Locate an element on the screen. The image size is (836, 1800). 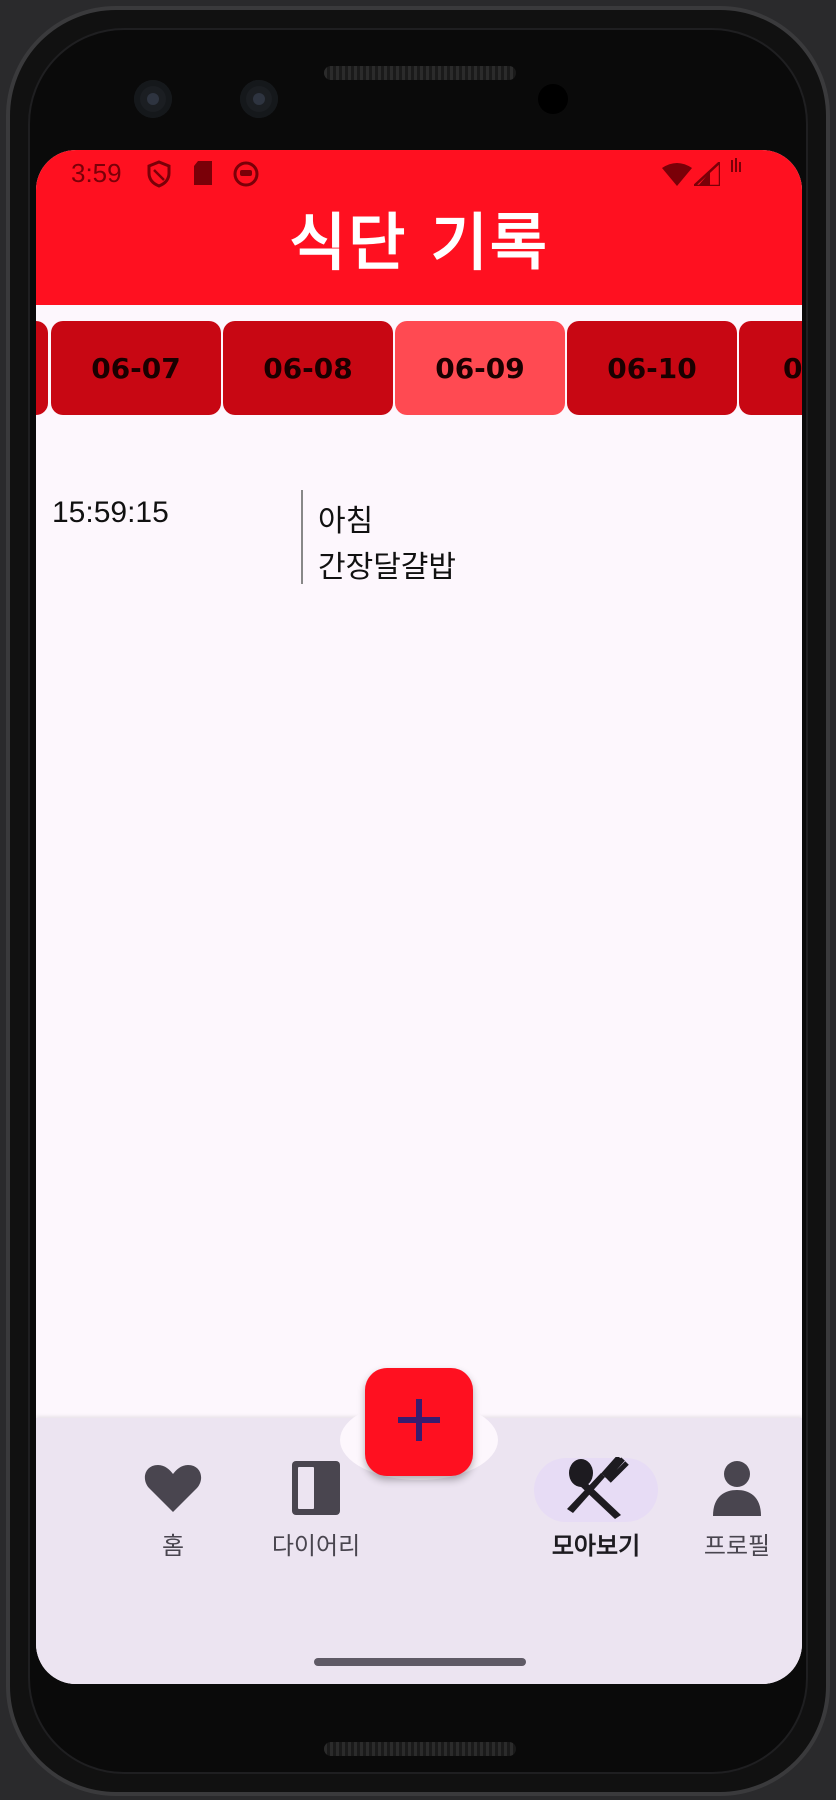
nav-label: 프로필 is located at coordinates (737, 1546).